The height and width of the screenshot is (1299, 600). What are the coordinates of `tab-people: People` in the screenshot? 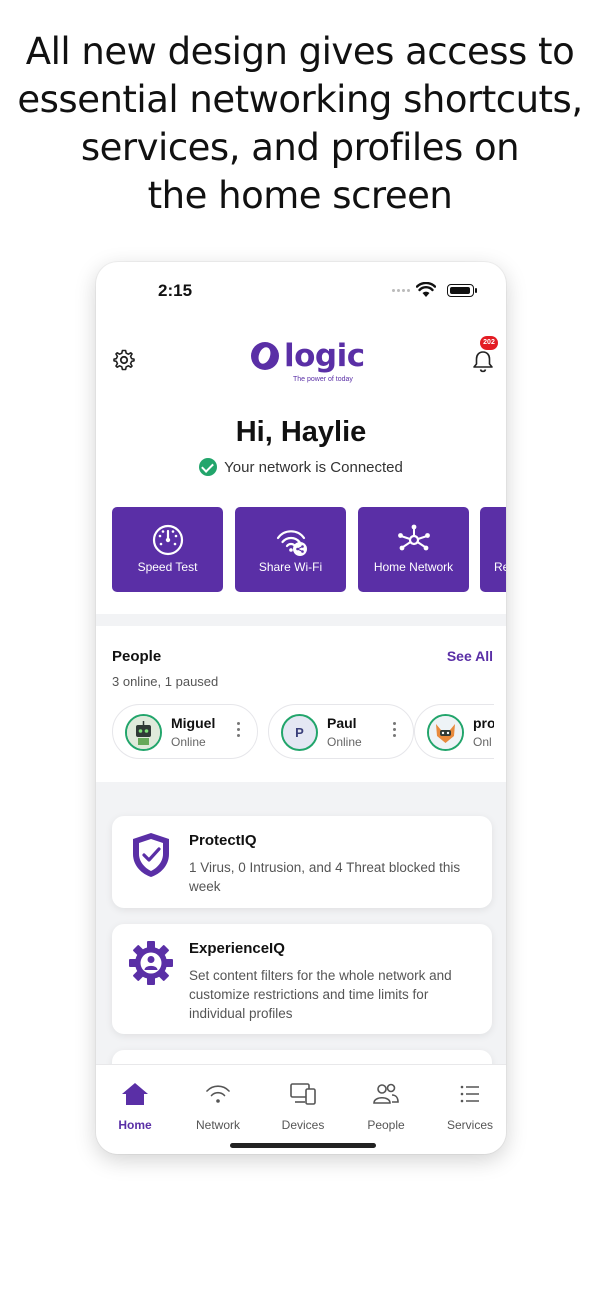 It's located at (386, 1106).